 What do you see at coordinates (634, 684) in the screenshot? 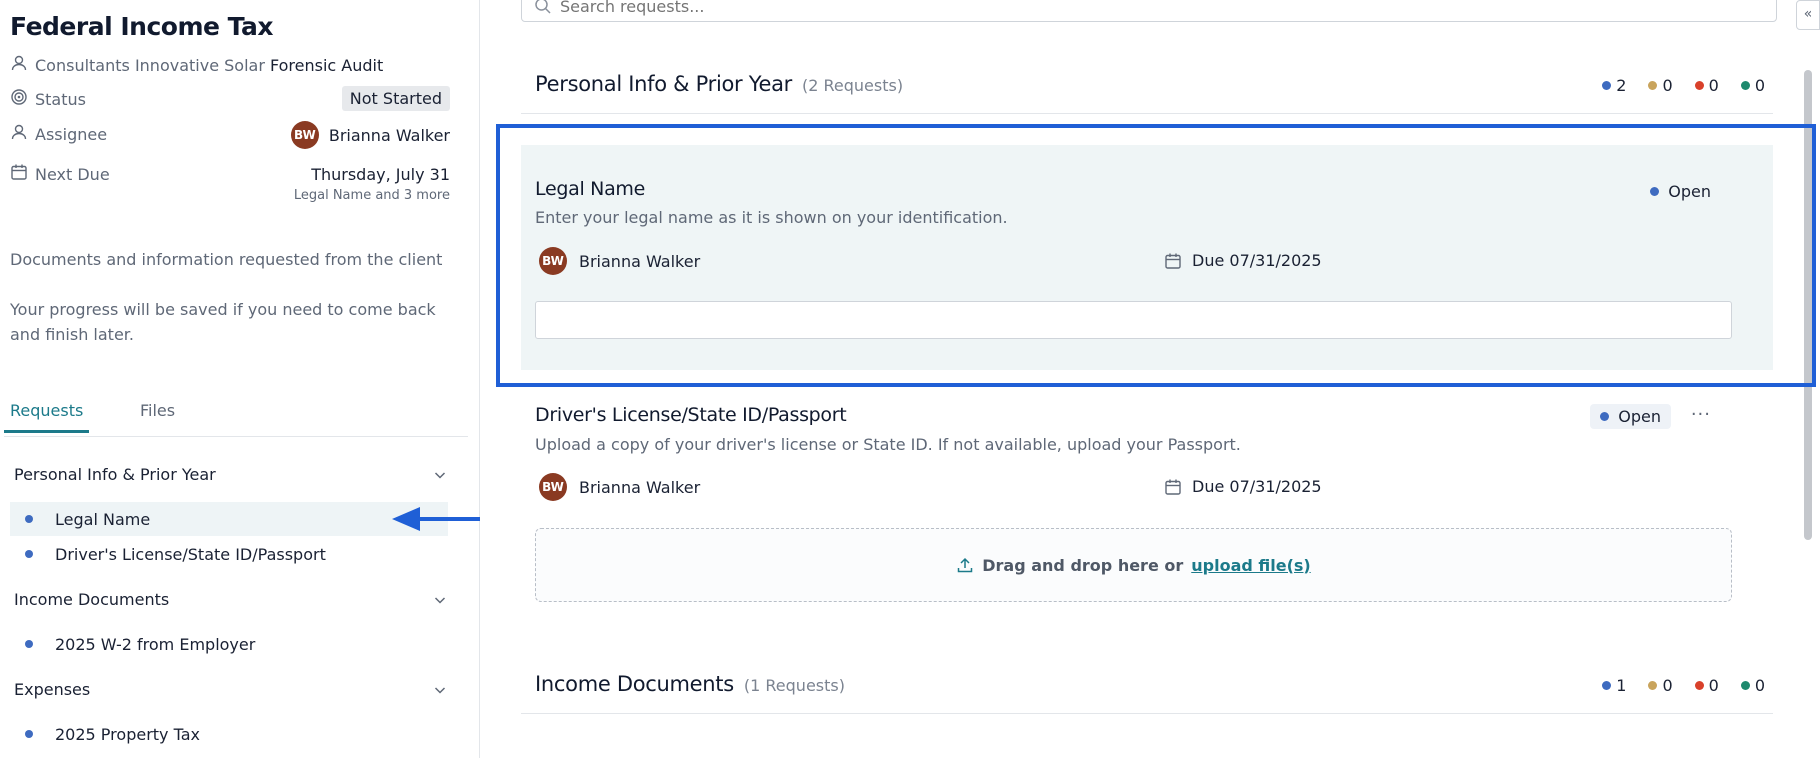
I see `section-title-text: Income Documents` at bounding box center [634, 684].